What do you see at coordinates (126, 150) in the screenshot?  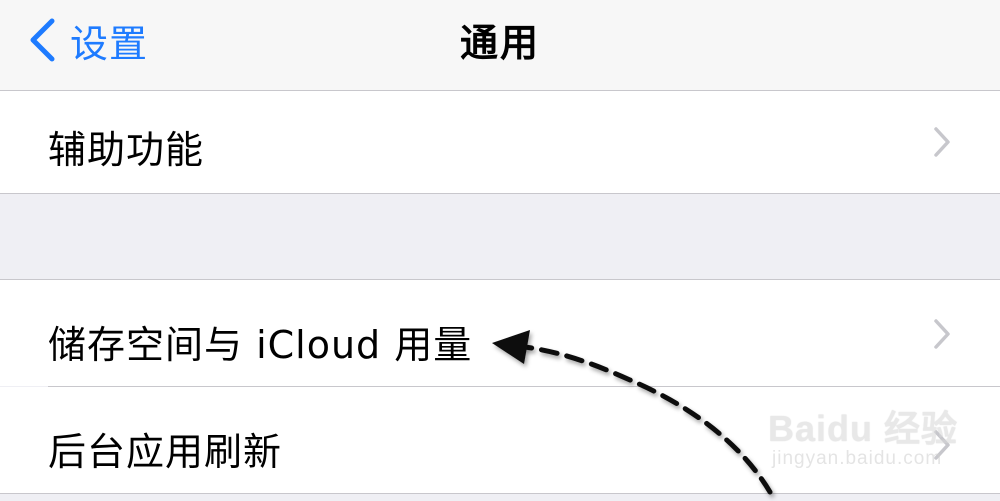 I see `cell-label: 辅助功能` at bounding box center [126, 150].